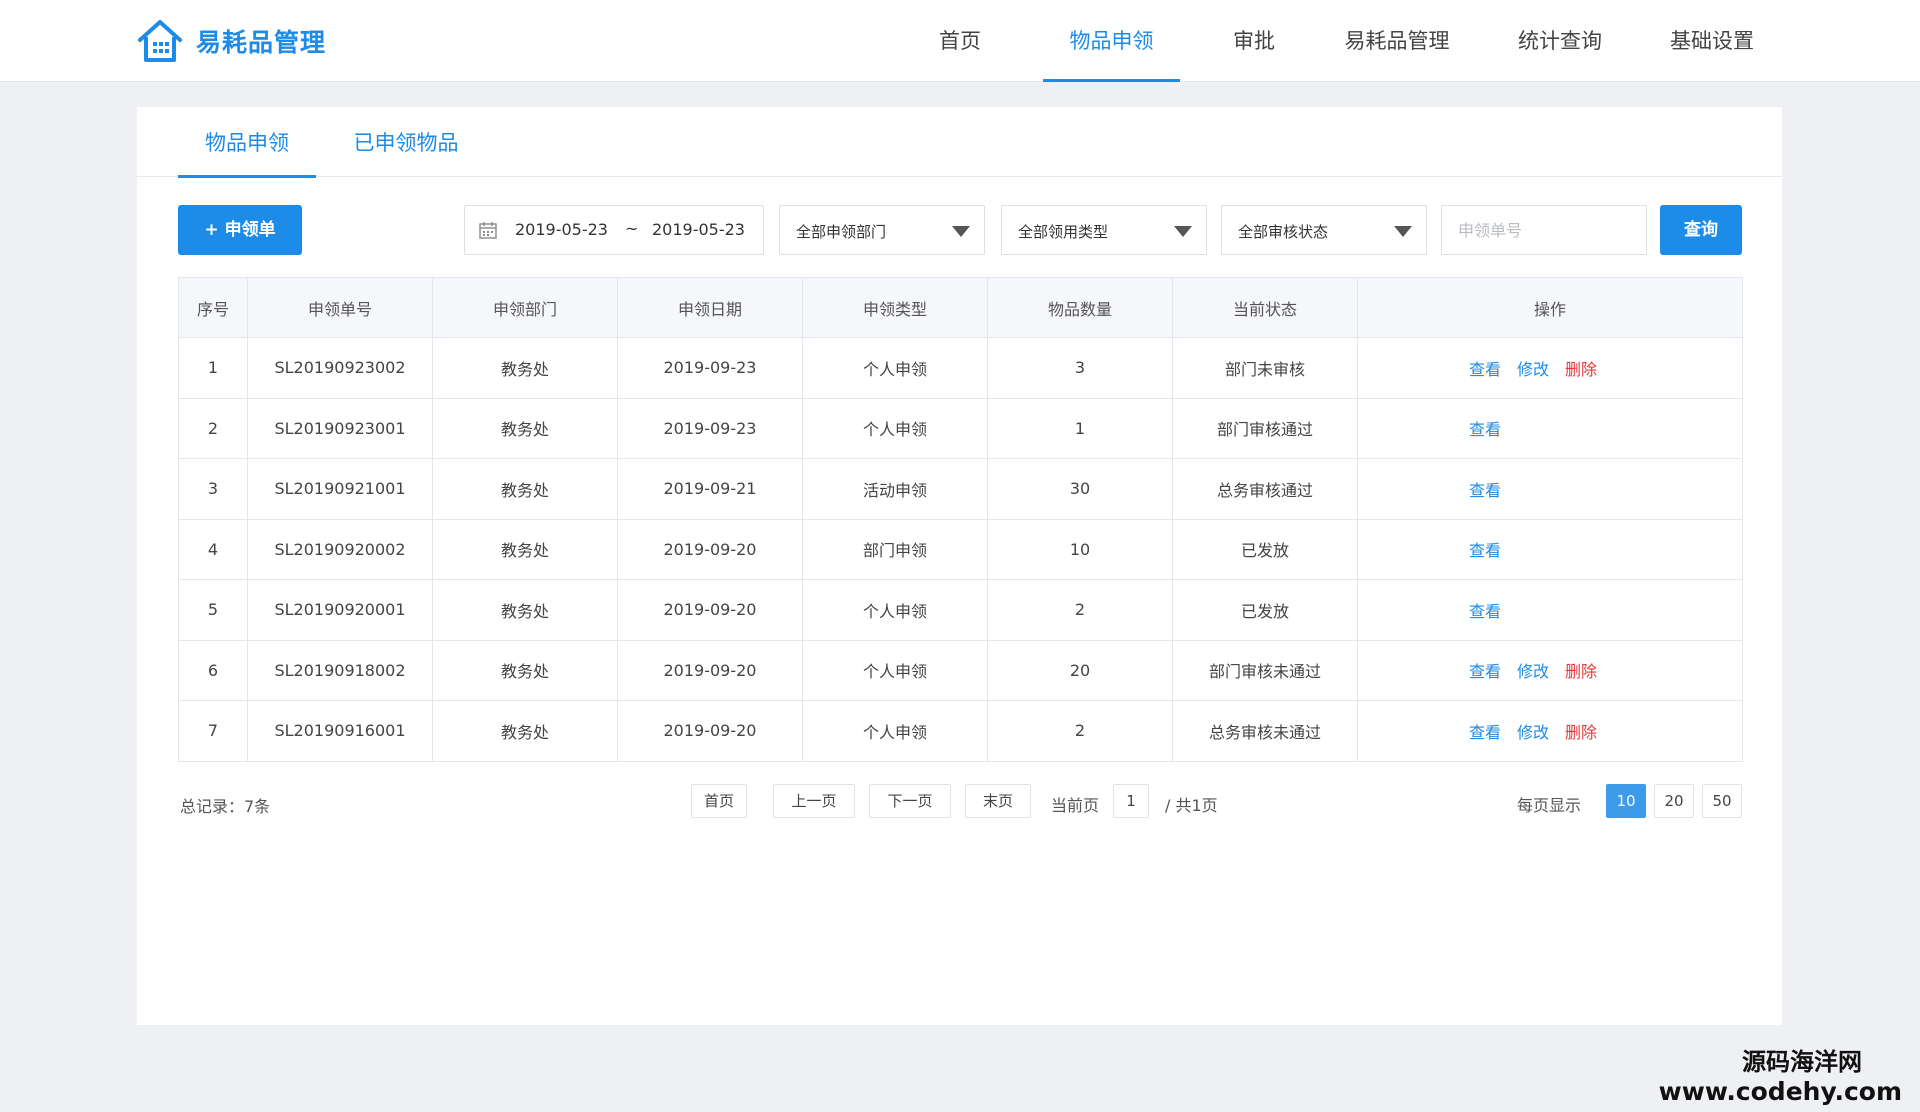  Describe the element at coordinates (960, 307) in the screenshot. I see `table-header-row: 序号 申领单号 申领部门 申领日期 申领类型 物品数量 当前状态 操作` at that location.